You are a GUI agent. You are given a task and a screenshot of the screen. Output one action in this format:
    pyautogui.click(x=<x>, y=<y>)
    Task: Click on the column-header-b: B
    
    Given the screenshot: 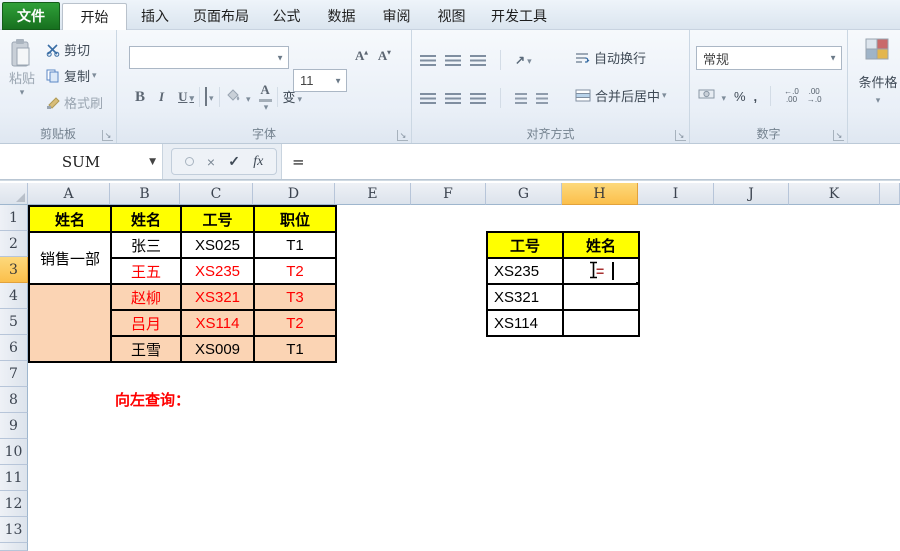 What is the action you would take?
    pyautogui.click(x=145, y=194)
    